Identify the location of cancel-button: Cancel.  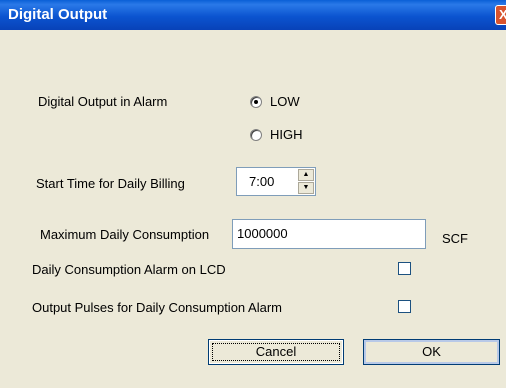
(276, 352).